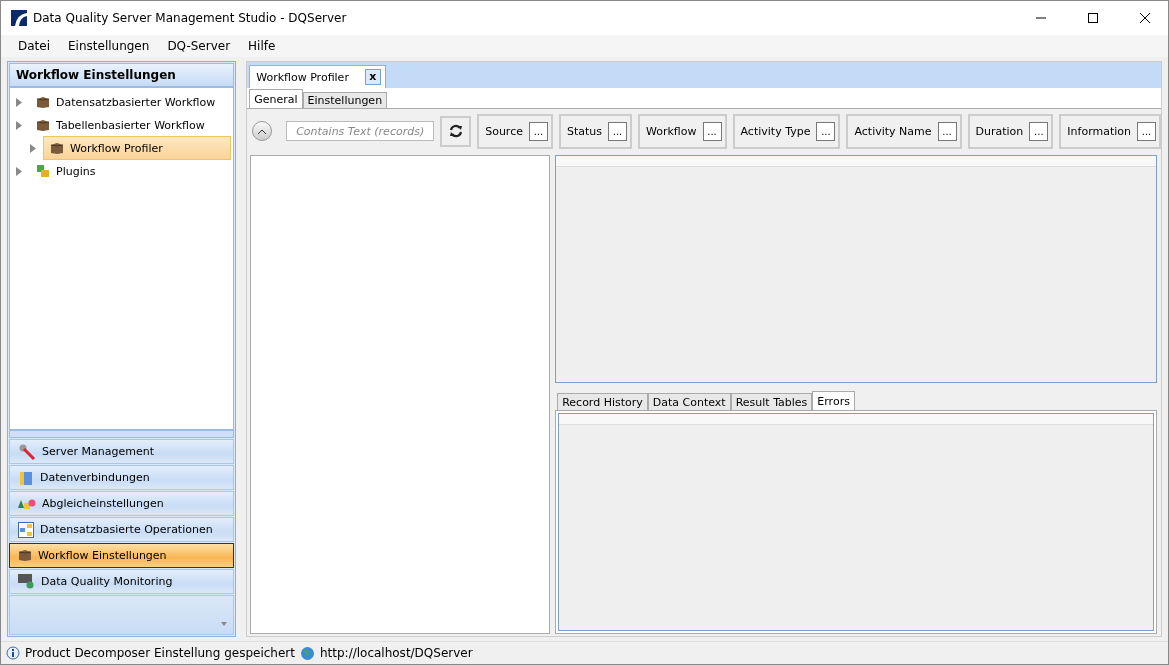 This screenshot has width=1169, height=665. What do you see at coordinates (19, 18) in the screenshot?
I see `app-logo-icon` at bounding box center [19, 18].